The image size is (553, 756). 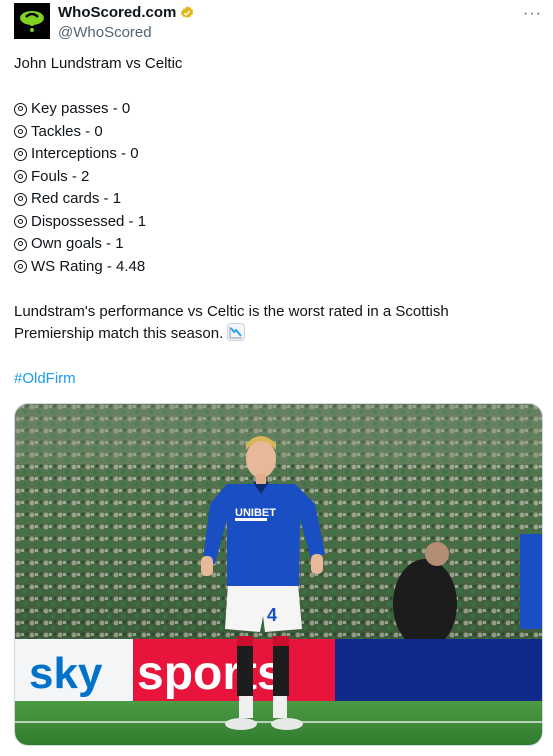 I want to click on tweet-header: WhoScored.com @WhoScored ···, so click(x=279, y=23).